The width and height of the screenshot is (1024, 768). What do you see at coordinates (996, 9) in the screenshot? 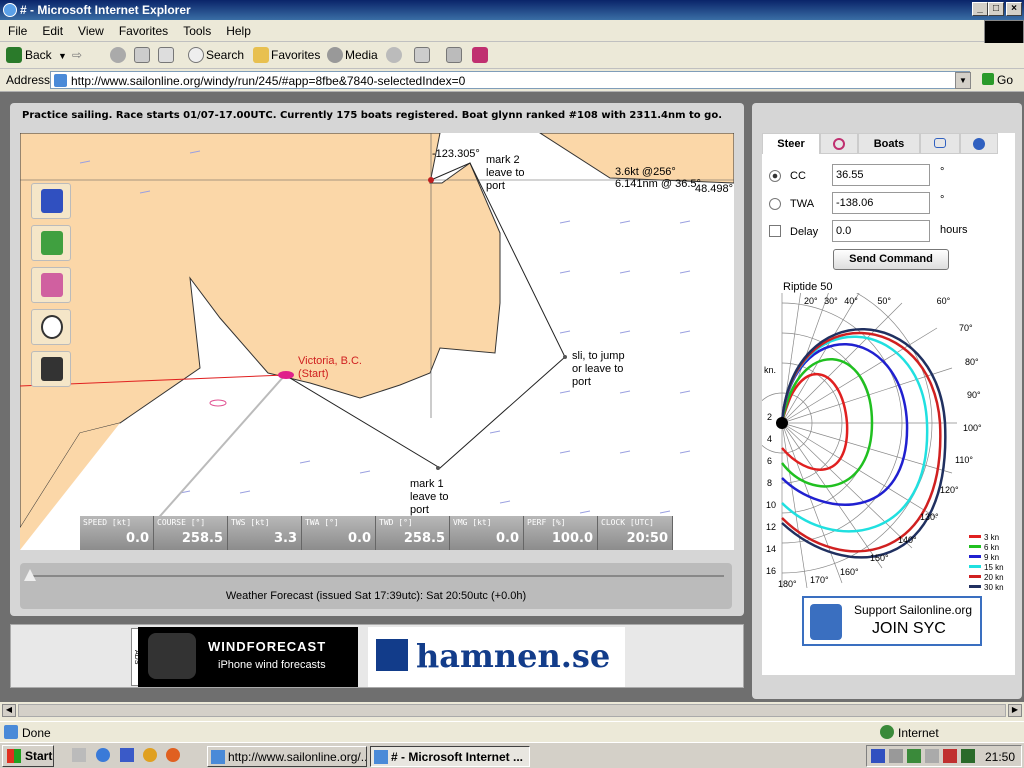
I see `maximize-button: □` at bounding box center [996, 9].